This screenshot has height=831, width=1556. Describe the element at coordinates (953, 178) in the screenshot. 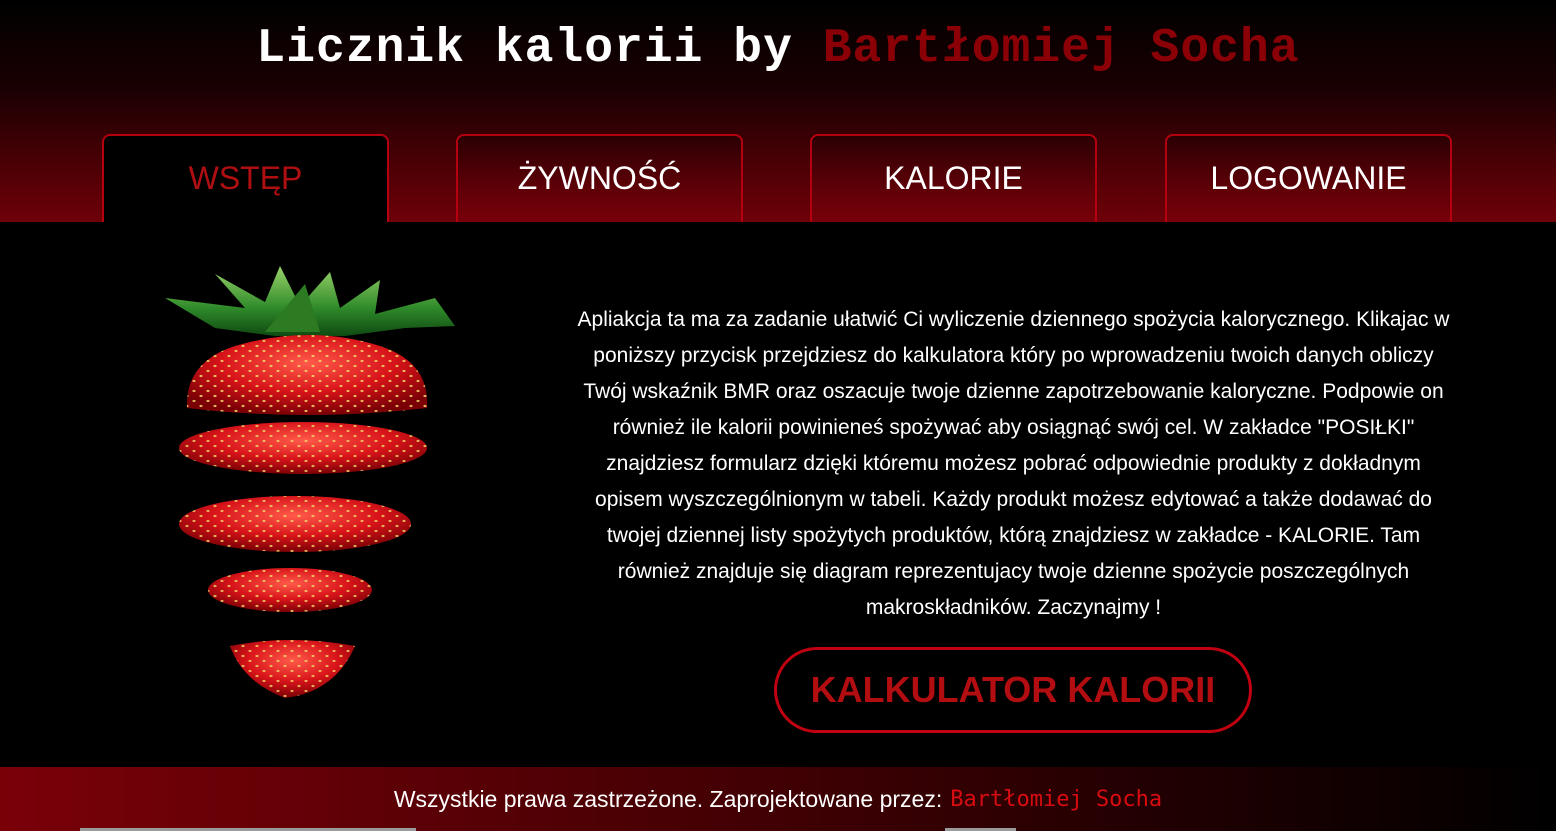

I see `tab-kalorie: KALORIE` at that location.